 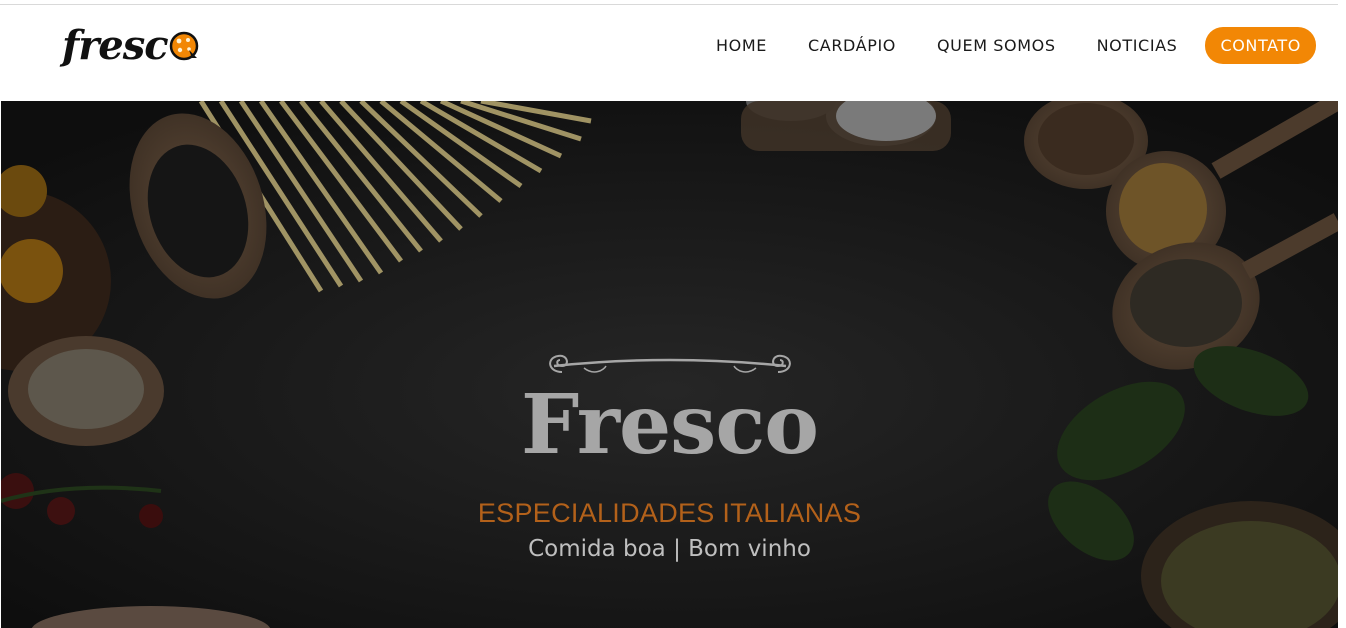 What do you see at coordinates (852, 45) in the screenshot?
I see `nav-cardapio: CARDÁPIO` at bounding box center [852, 45].